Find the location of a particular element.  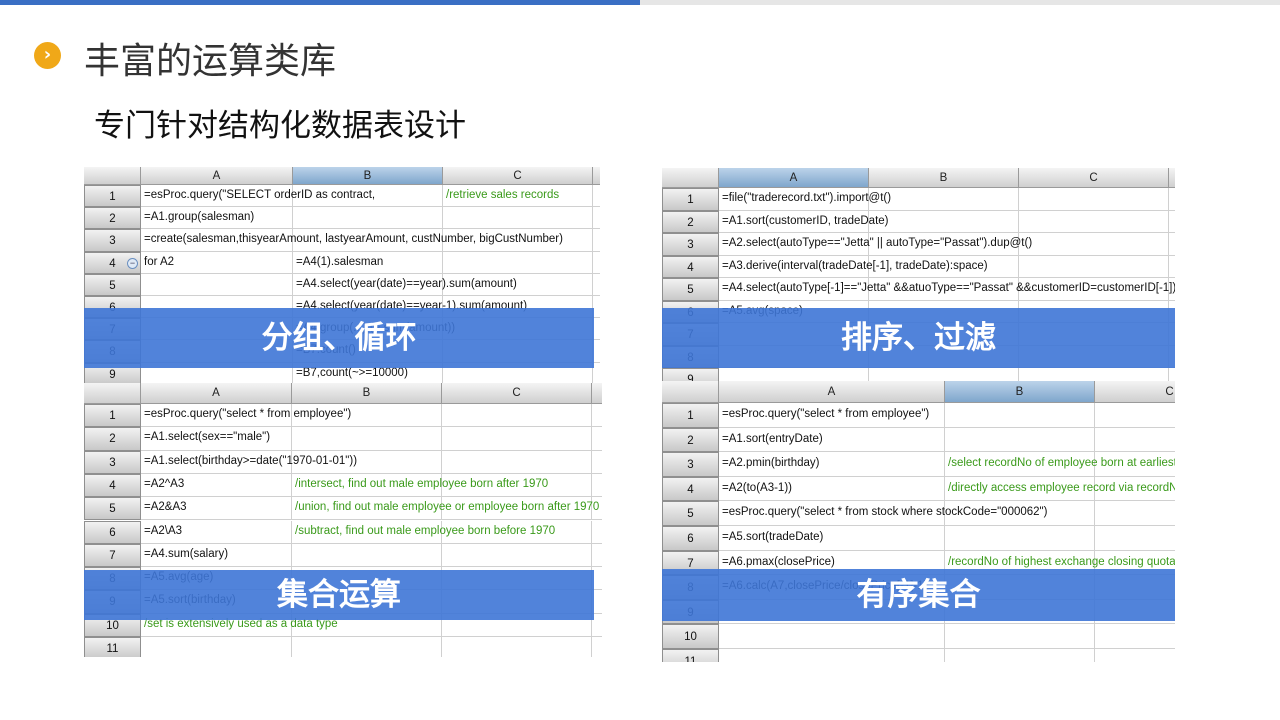

overlay-label-ordered-set: 有序集合 is located at coordinates (918, 595).